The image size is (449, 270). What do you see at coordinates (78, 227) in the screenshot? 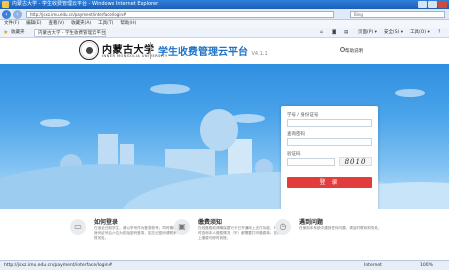
I see `user-card-icon: ▭` at bounding box center [78, 227].